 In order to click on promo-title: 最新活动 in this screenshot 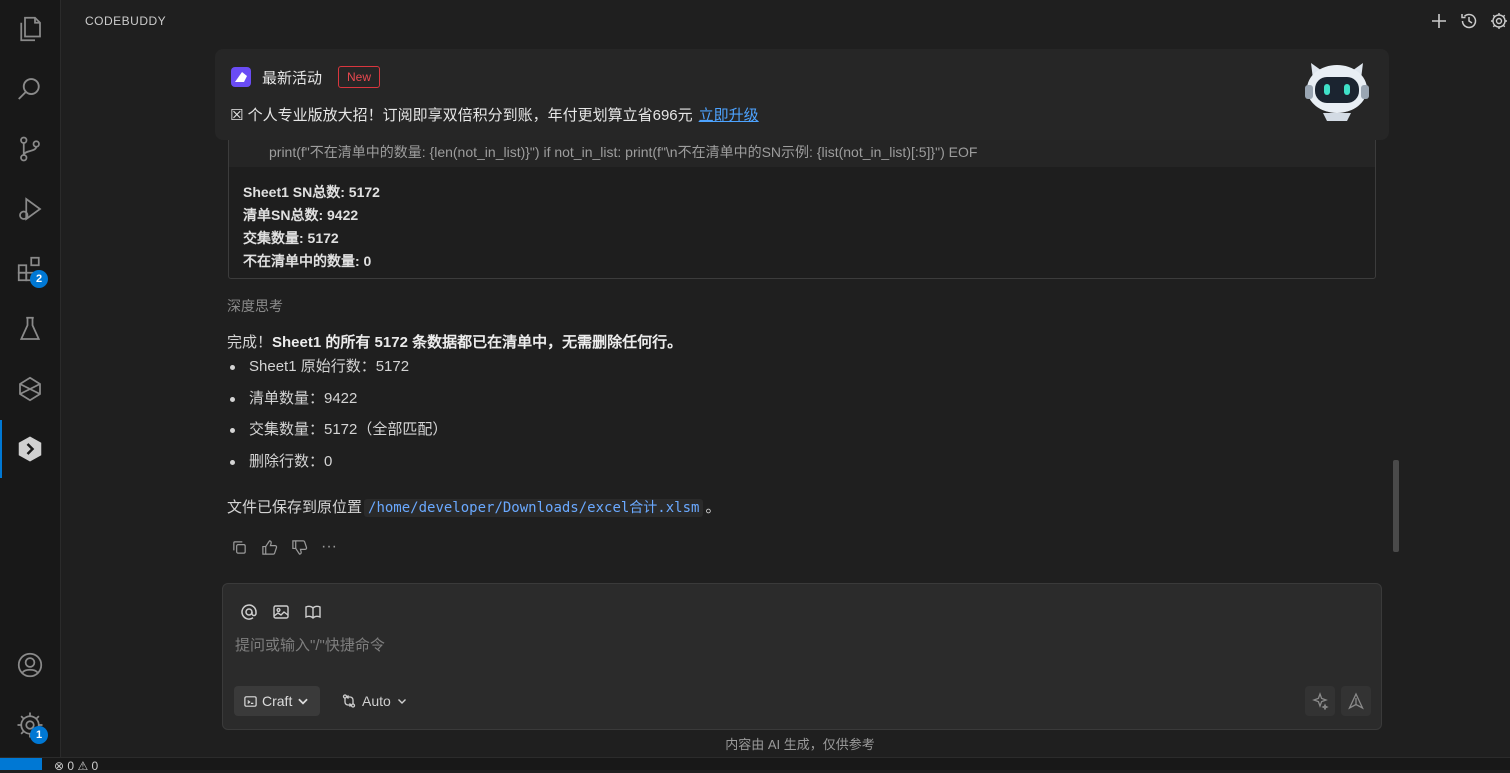, I will do `click(292, 78)`.